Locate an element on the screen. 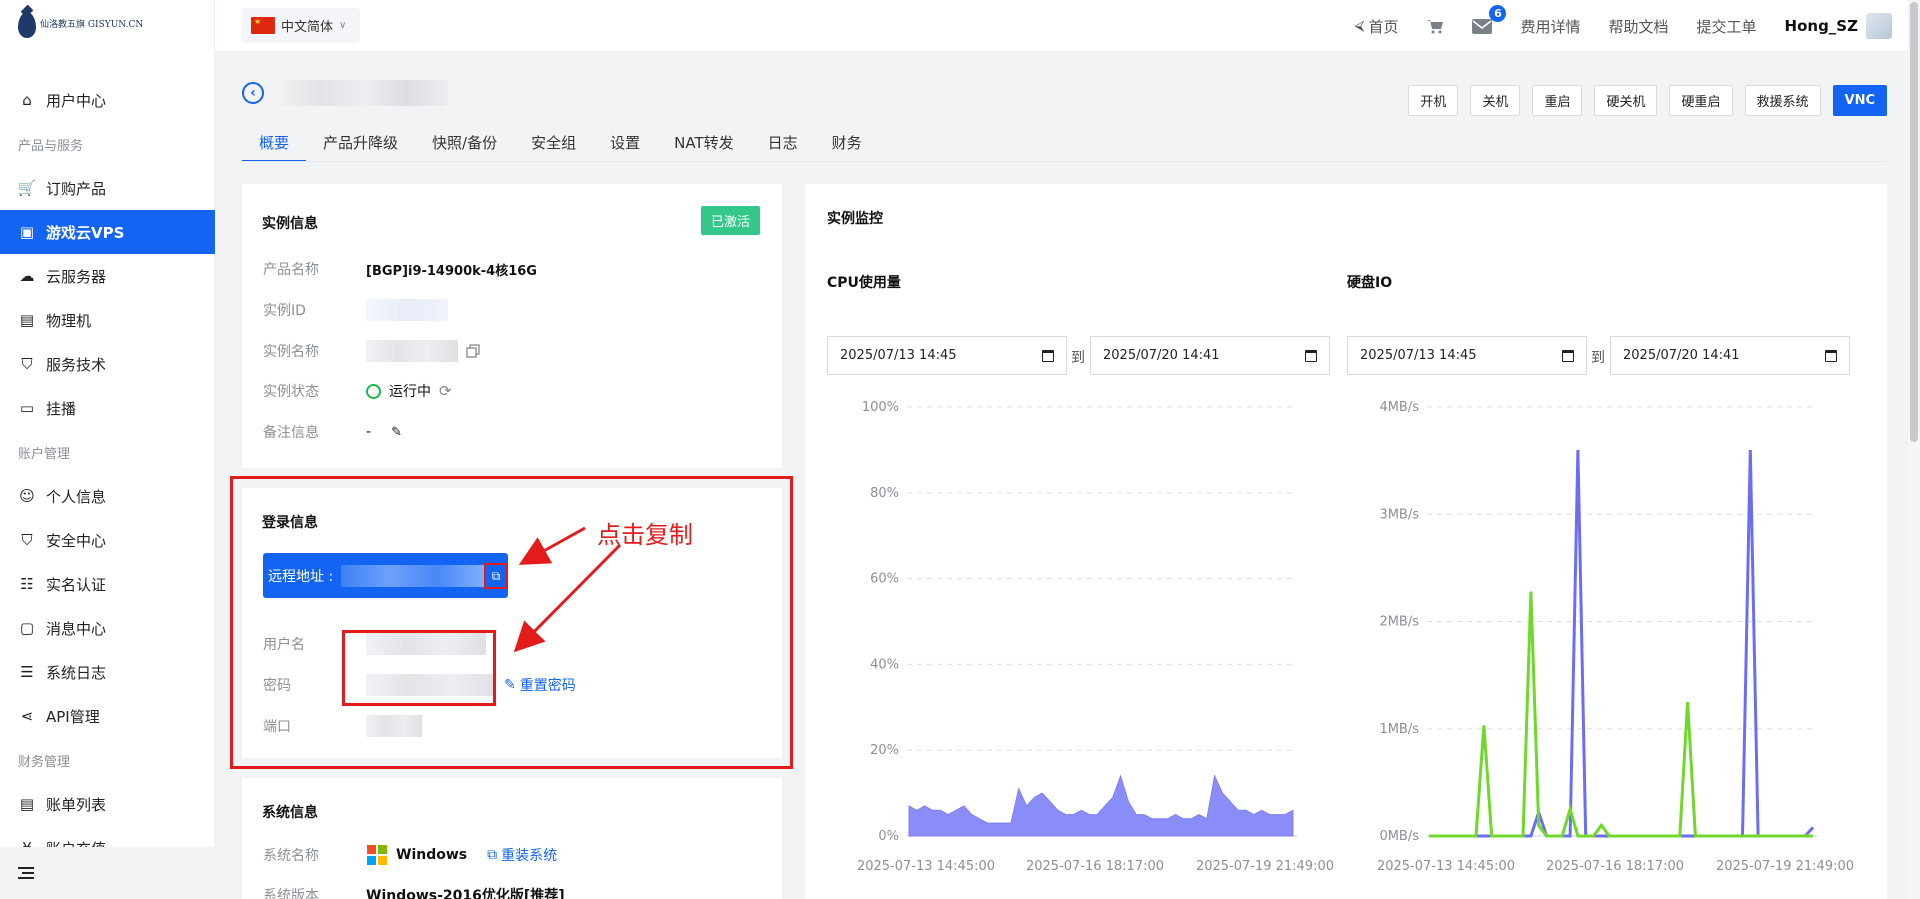 This screenshot has width=1920, height=899. y-tick-label: 0MB/s is located at coordinates (1399, 836).